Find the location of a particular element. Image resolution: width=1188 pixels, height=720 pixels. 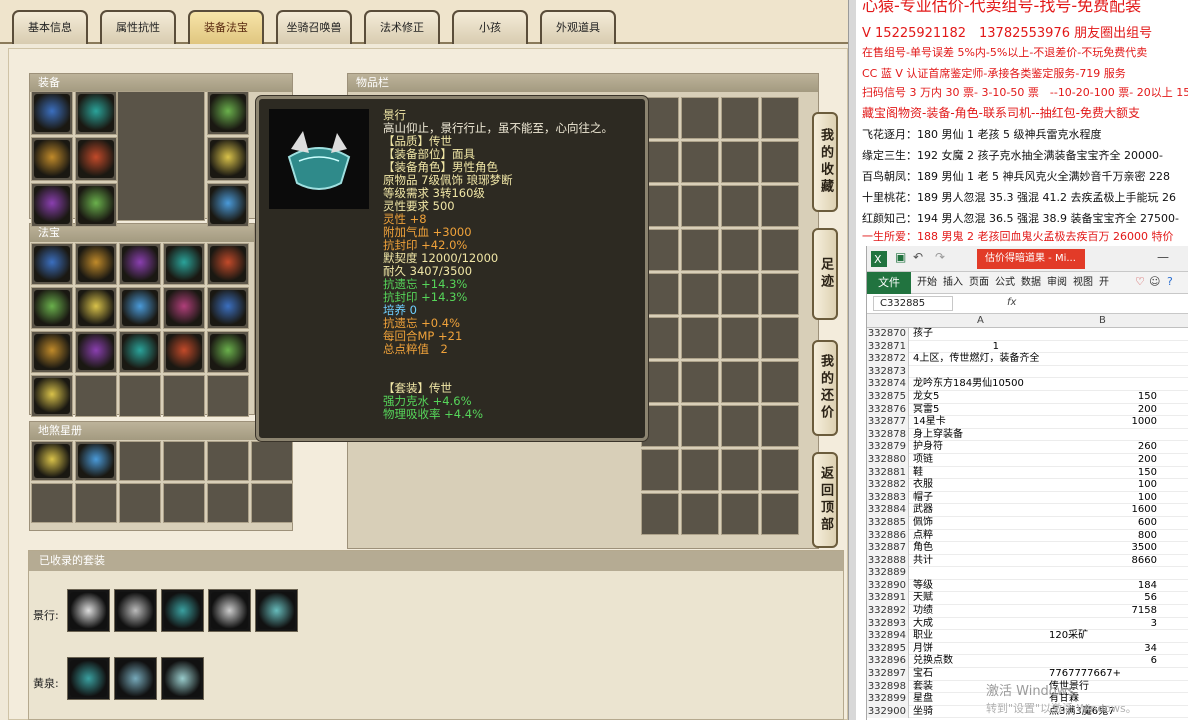

sheet-row: 332886 点粹 800 is located at coordinates (1027, 536).